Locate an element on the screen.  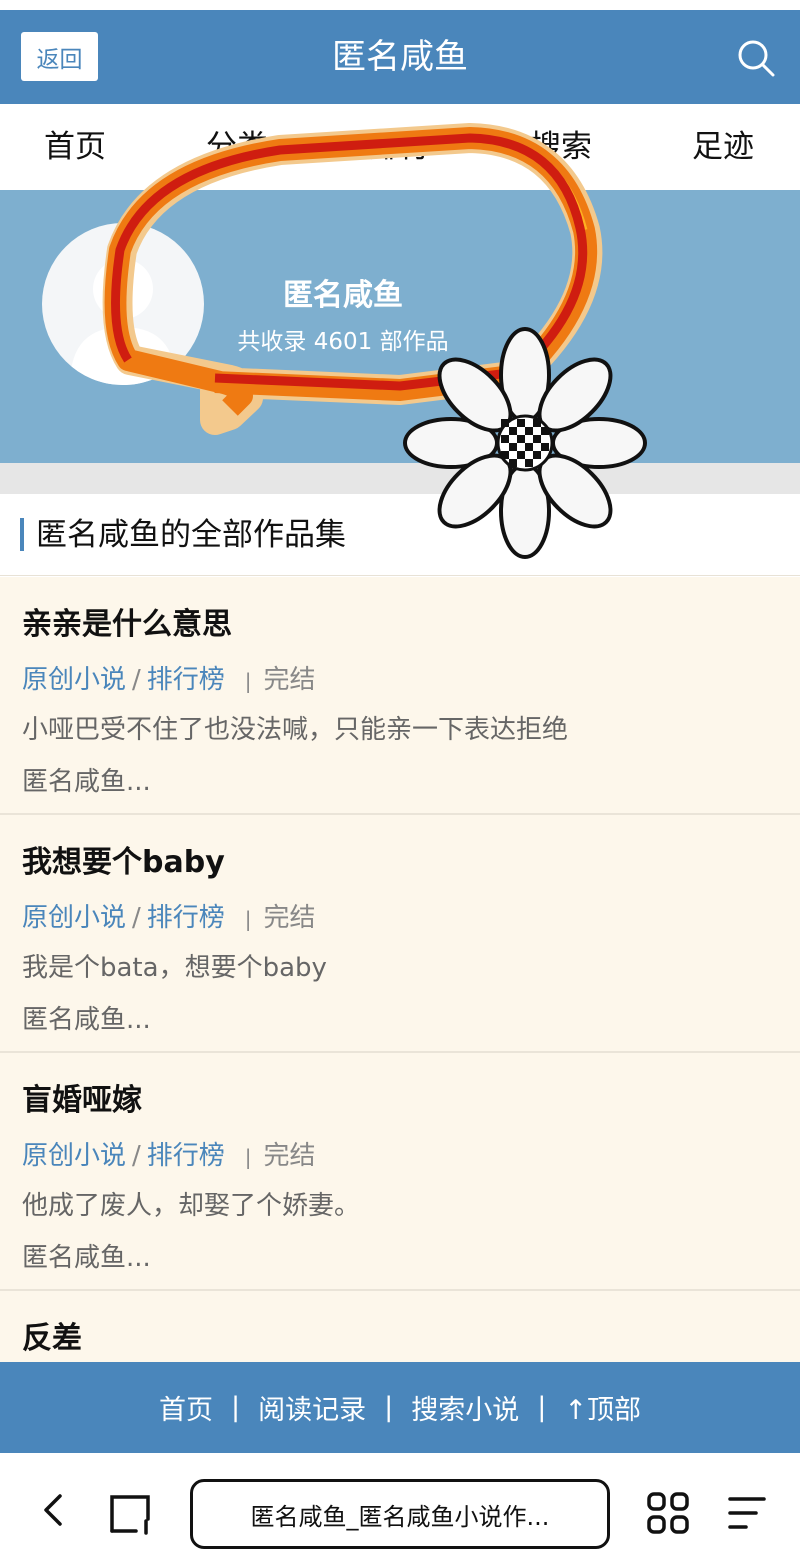
footer-history-link: 阅读记录 is located at coordinates (312, 1407).